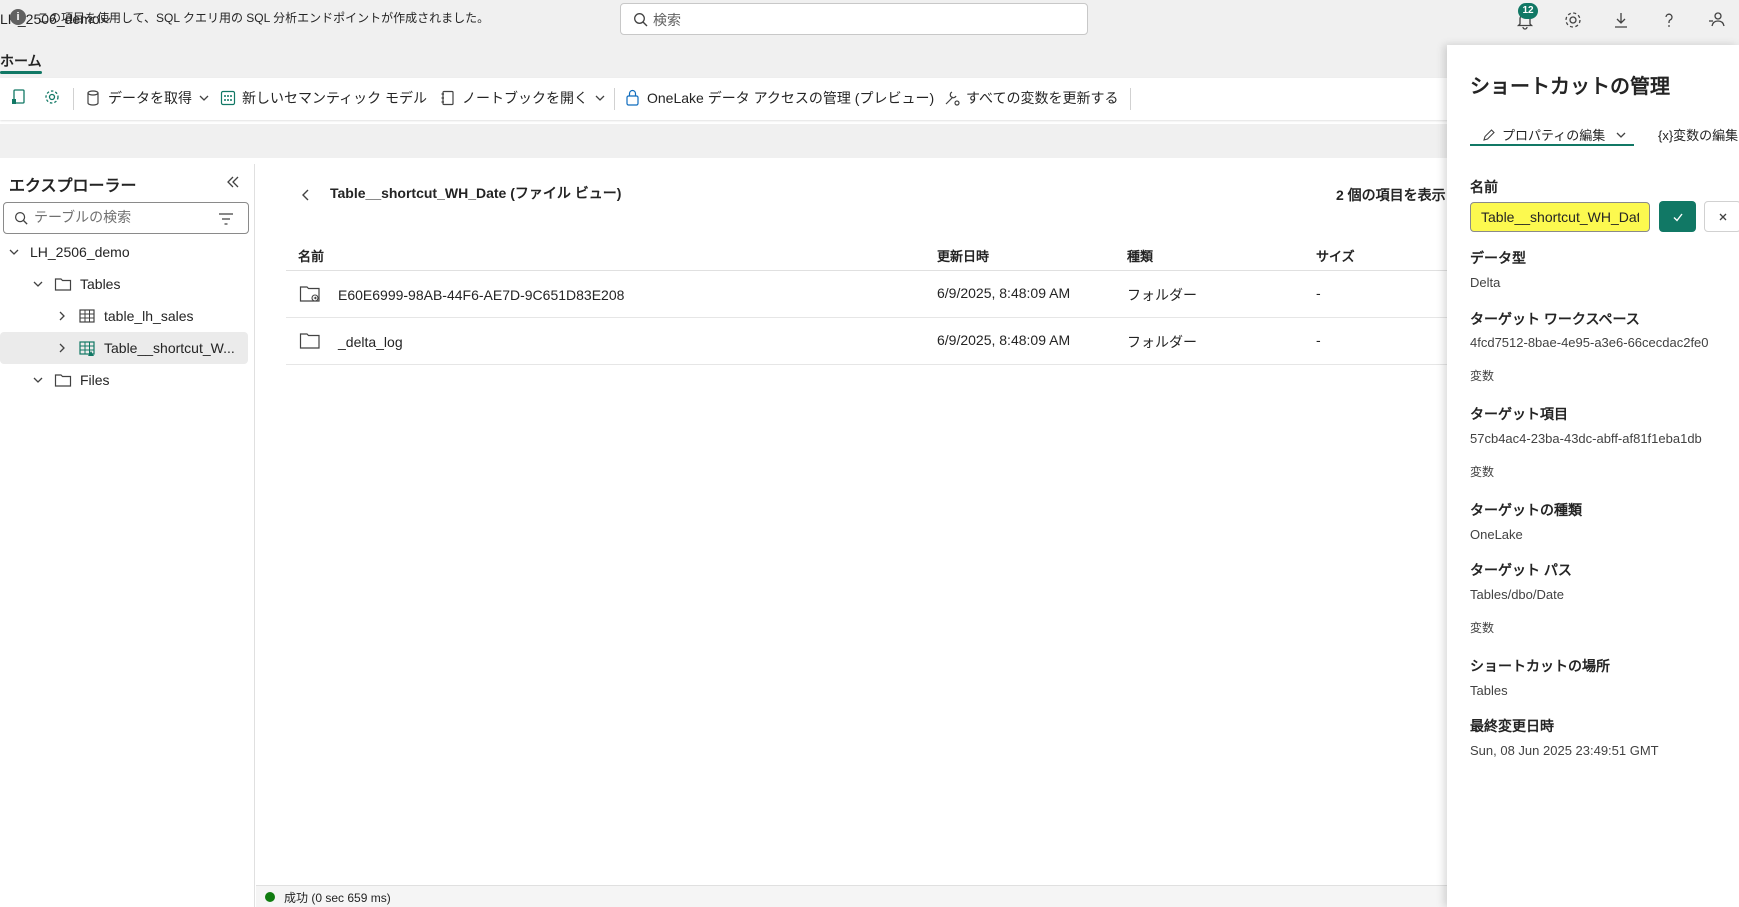  Describe the element at coordinates (1140, 255) in the screenshot. I see `column-header-type: 種類` at that location.